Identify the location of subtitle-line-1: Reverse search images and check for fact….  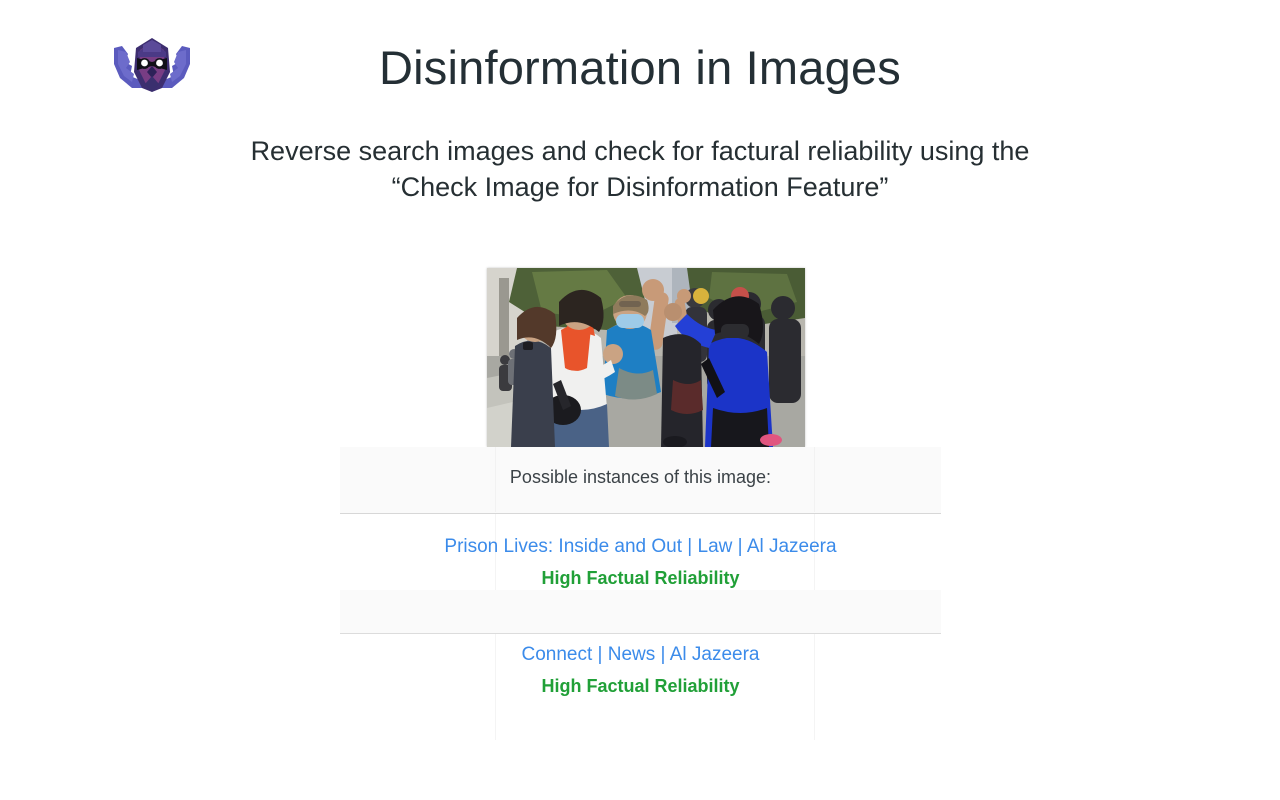
(640, 151).